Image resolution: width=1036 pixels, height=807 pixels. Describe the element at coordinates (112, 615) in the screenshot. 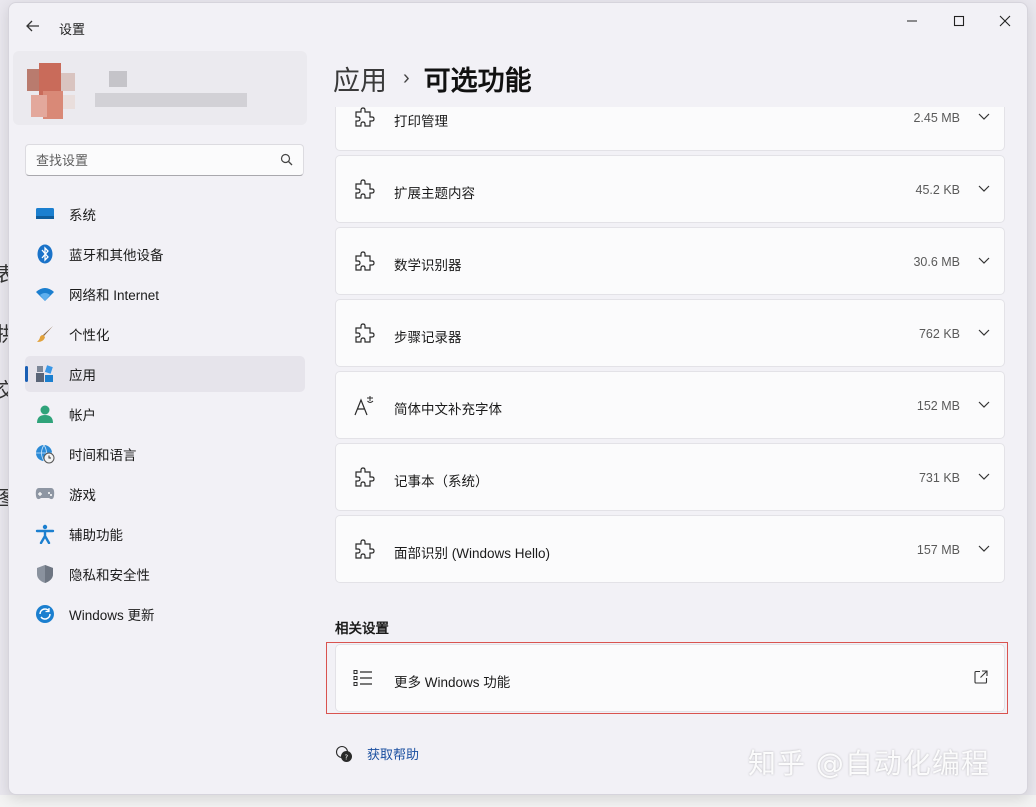

I see `sidebar-item-label: Windows 更新` at that location.